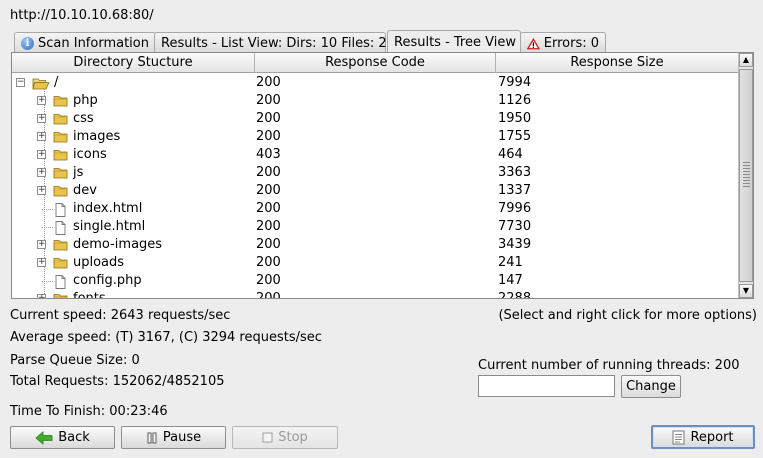 This screenshot has width=763, height=458. Describe the element at coordinates (375, 83) in the screenshot. I see `table-row: −/200 7994` at that location.